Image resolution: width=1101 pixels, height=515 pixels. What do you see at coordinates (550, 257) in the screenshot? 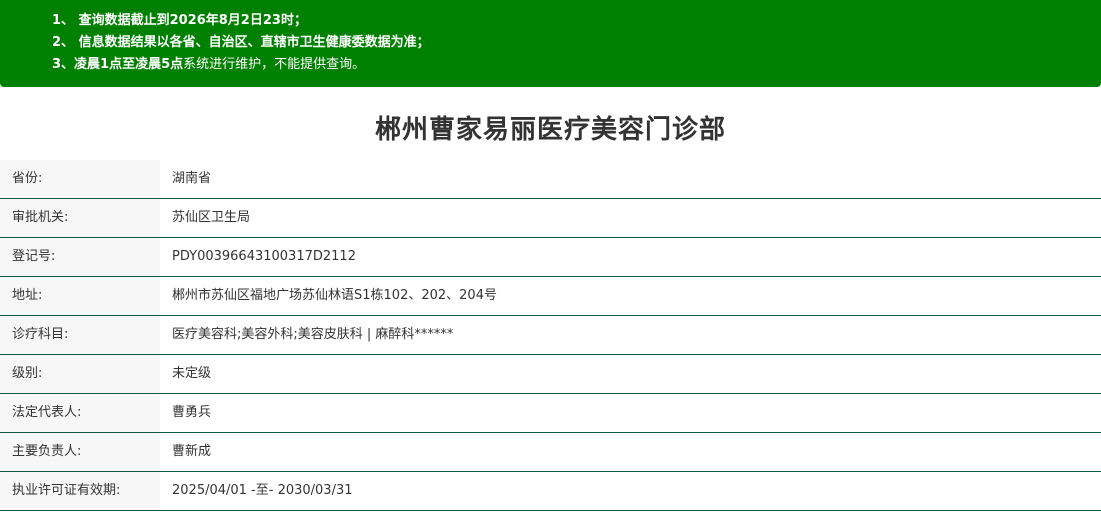
I see `table-row-registration-number: 登记号: PDY00396643100317D2112` at bounding box center [550, 257].